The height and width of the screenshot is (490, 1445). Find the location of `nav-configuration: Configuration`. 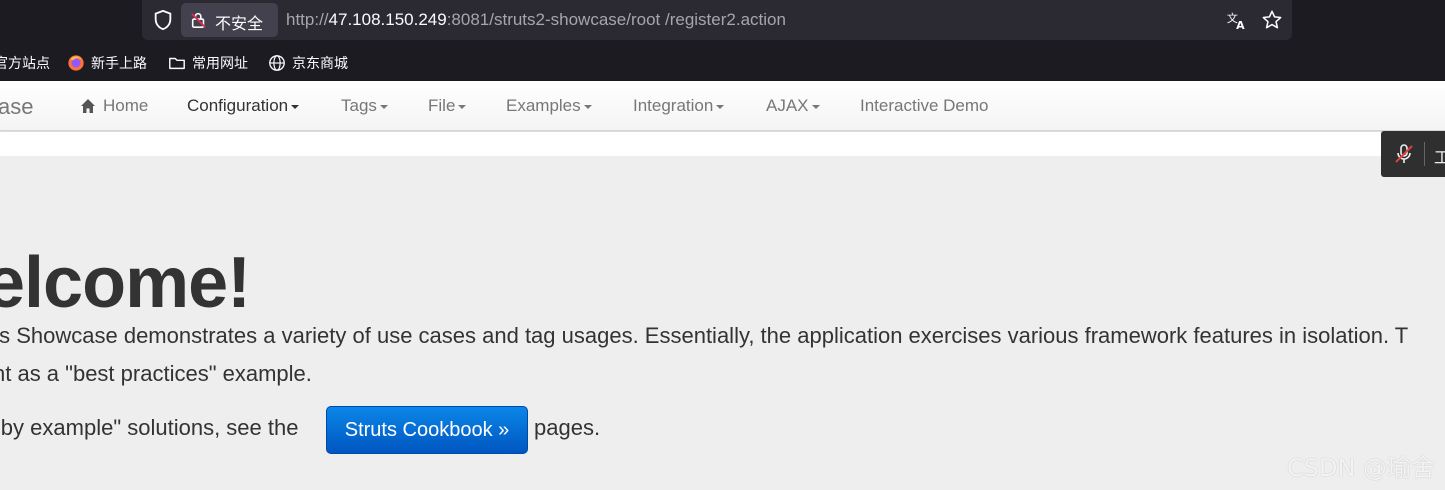

nav-configuration: Configuration is located at coordinates (243, 106).